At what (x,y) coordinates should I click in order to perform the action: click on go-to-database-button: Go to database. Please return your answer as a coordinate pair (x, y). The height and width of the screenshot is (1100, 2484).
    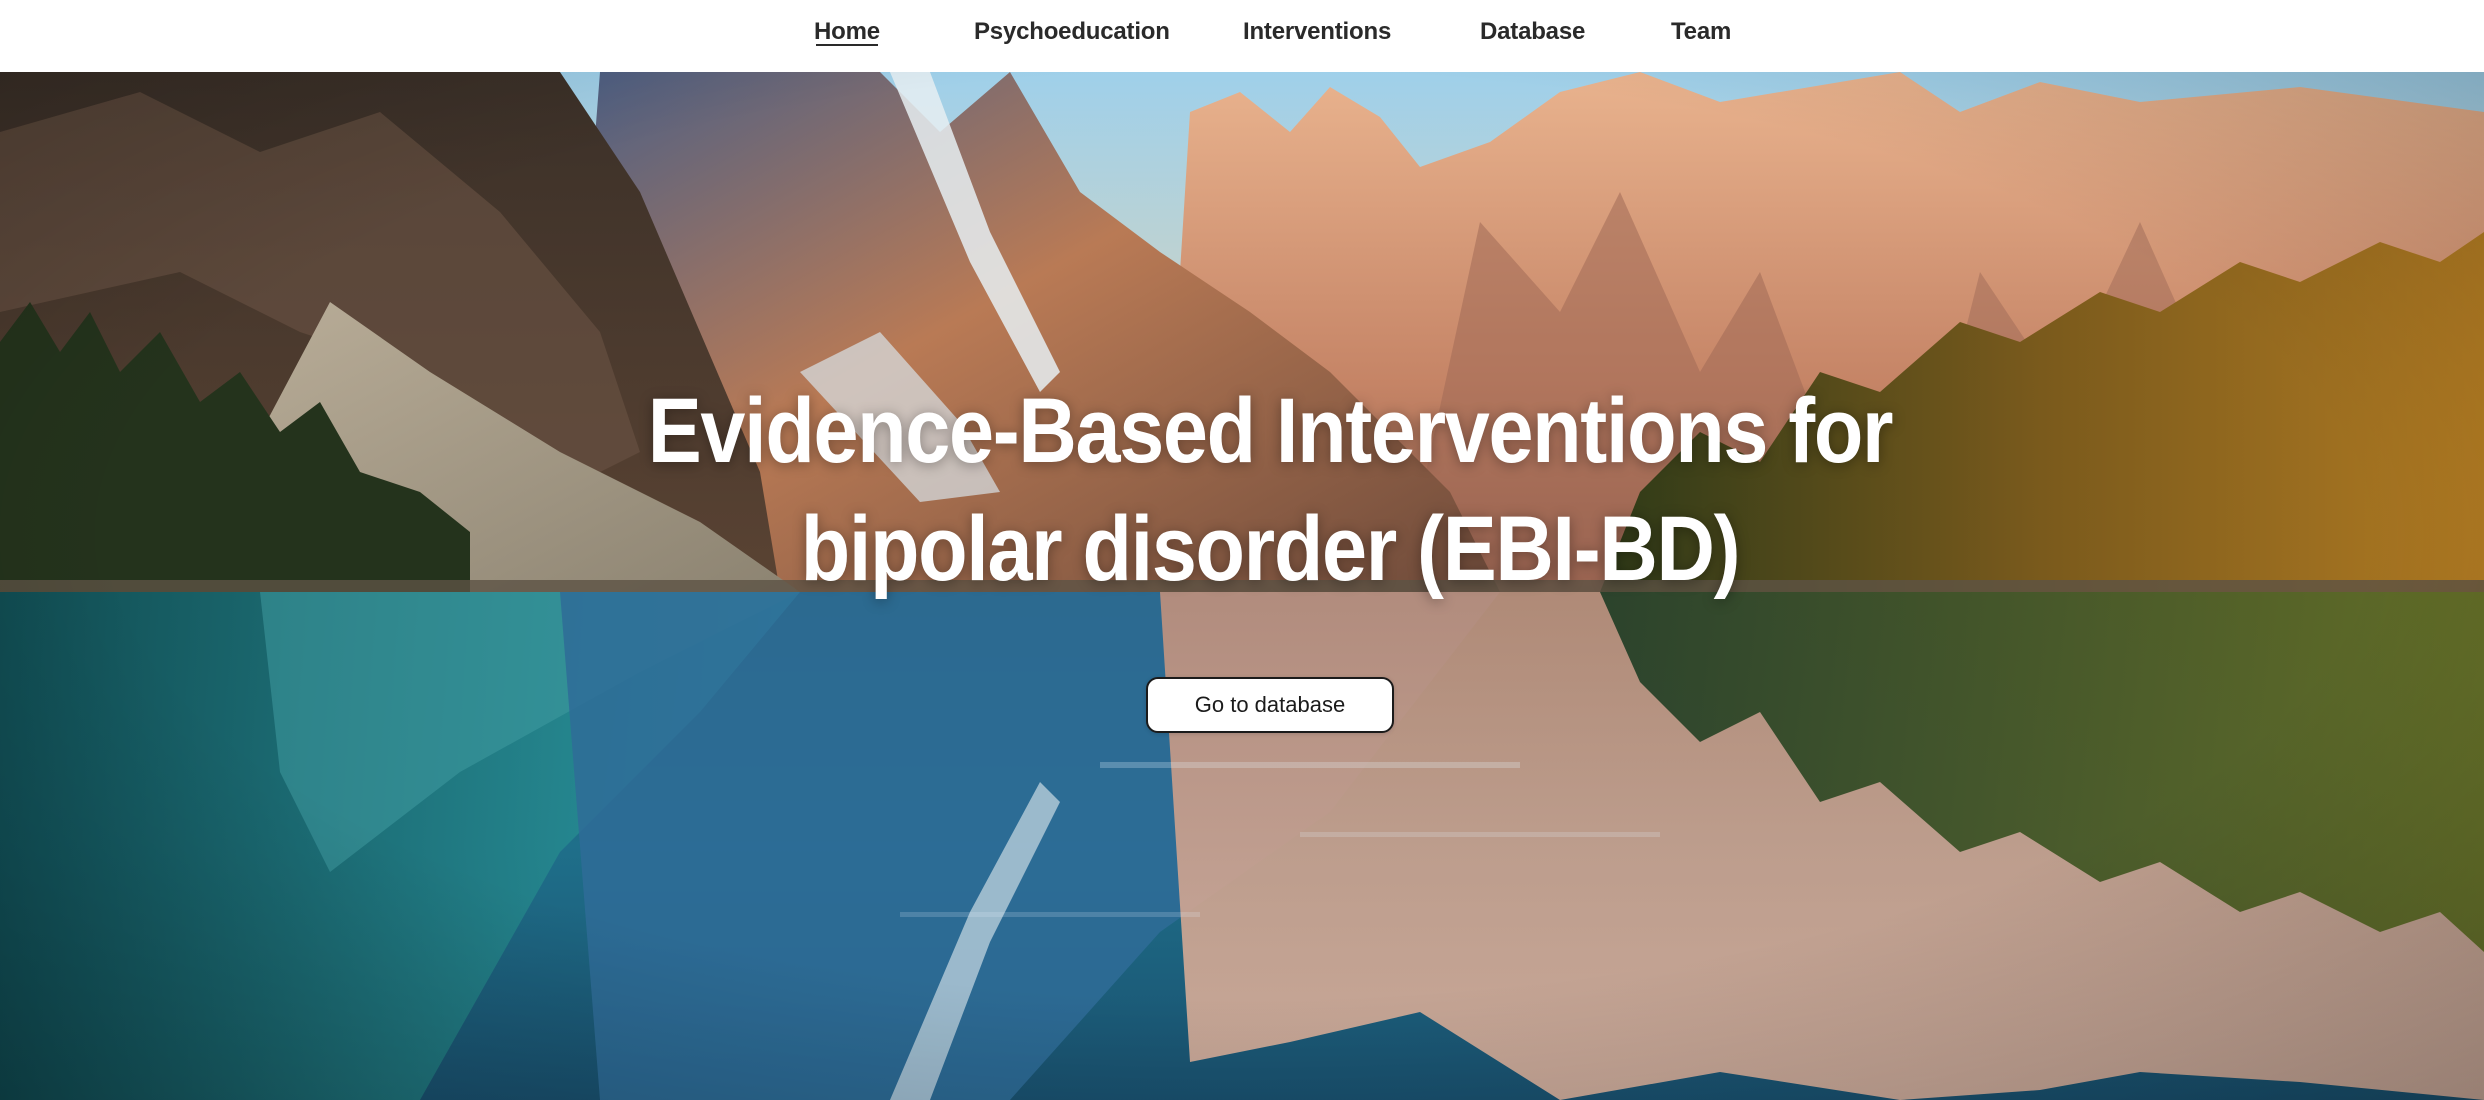
    Looking at the image, I should click on (1270, 705).